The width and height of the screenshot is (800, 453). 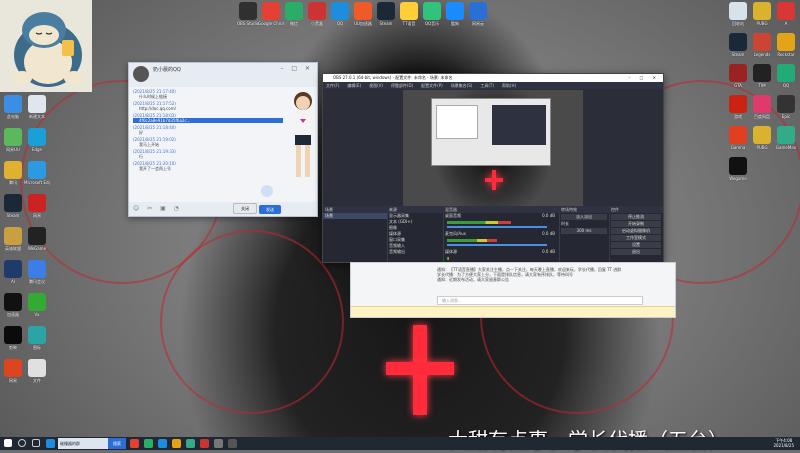 I want to click on obs-control-button: 启动虚拟摄像机, so click(x=636, y=231).